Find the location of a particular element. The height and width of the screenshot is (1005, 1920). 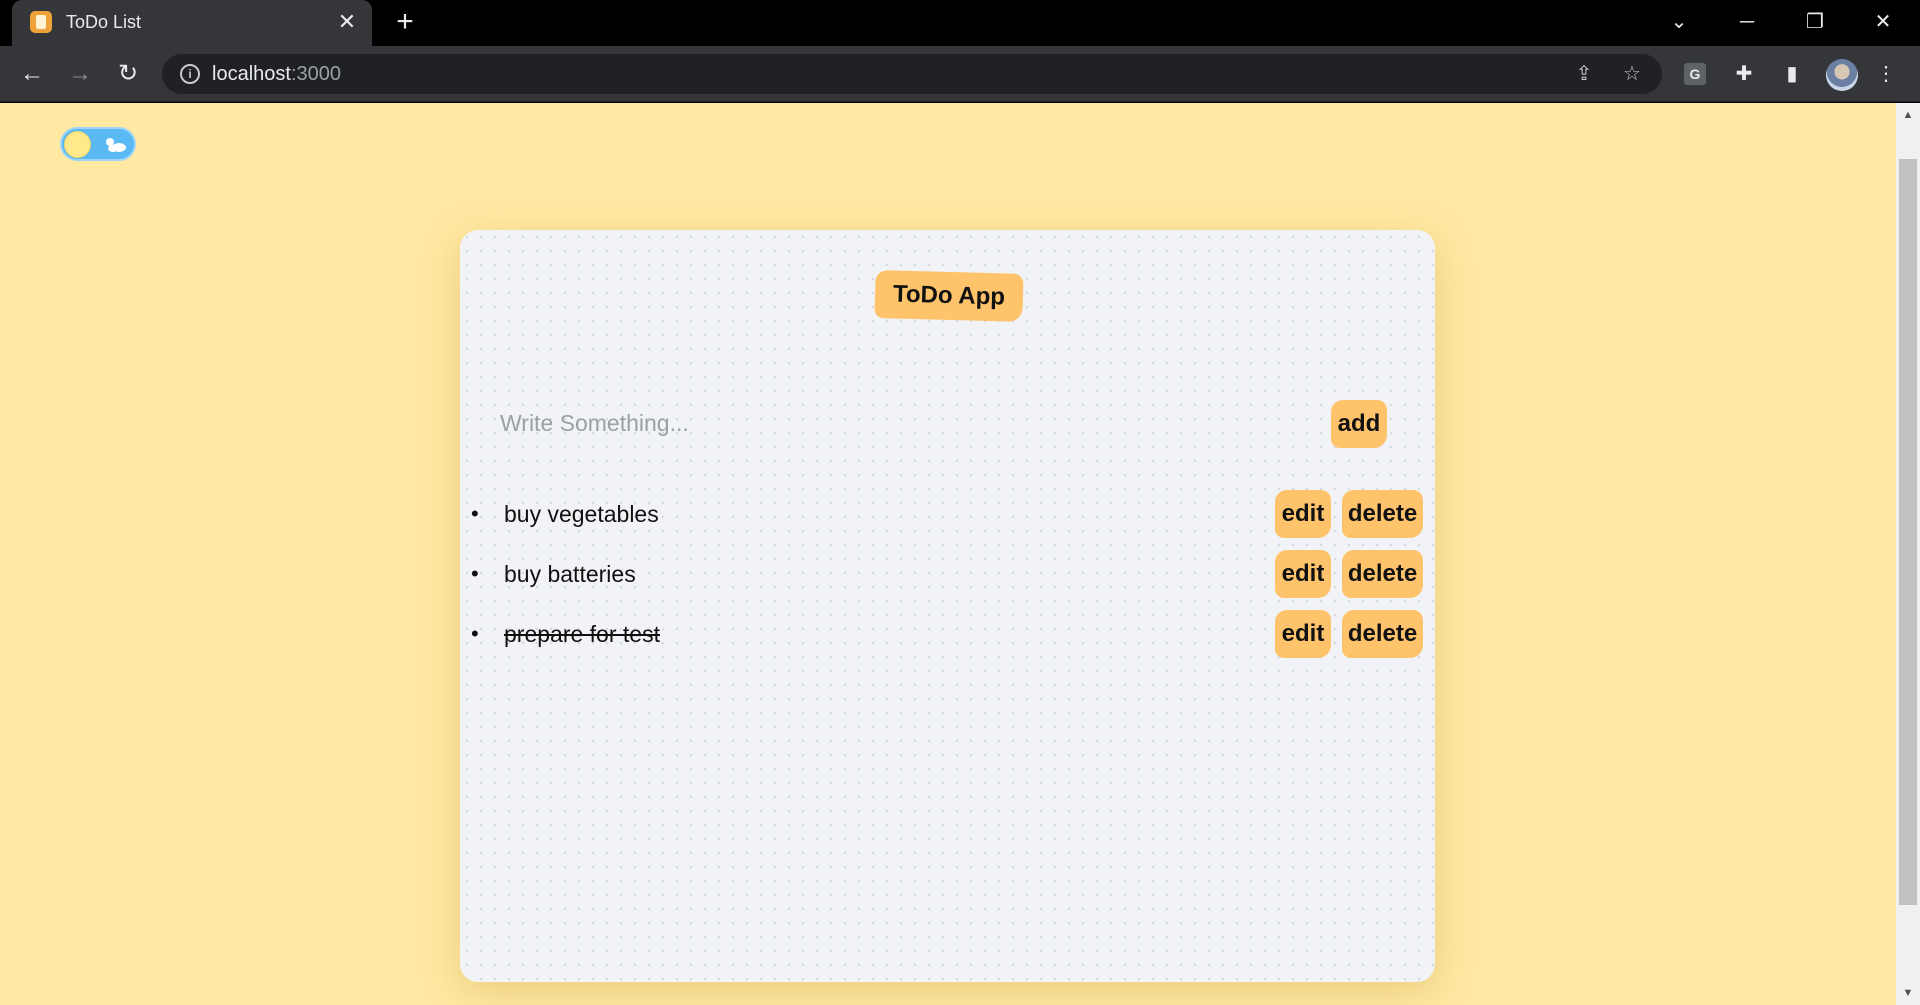

sun-icon is located at coordinates (77, 144).